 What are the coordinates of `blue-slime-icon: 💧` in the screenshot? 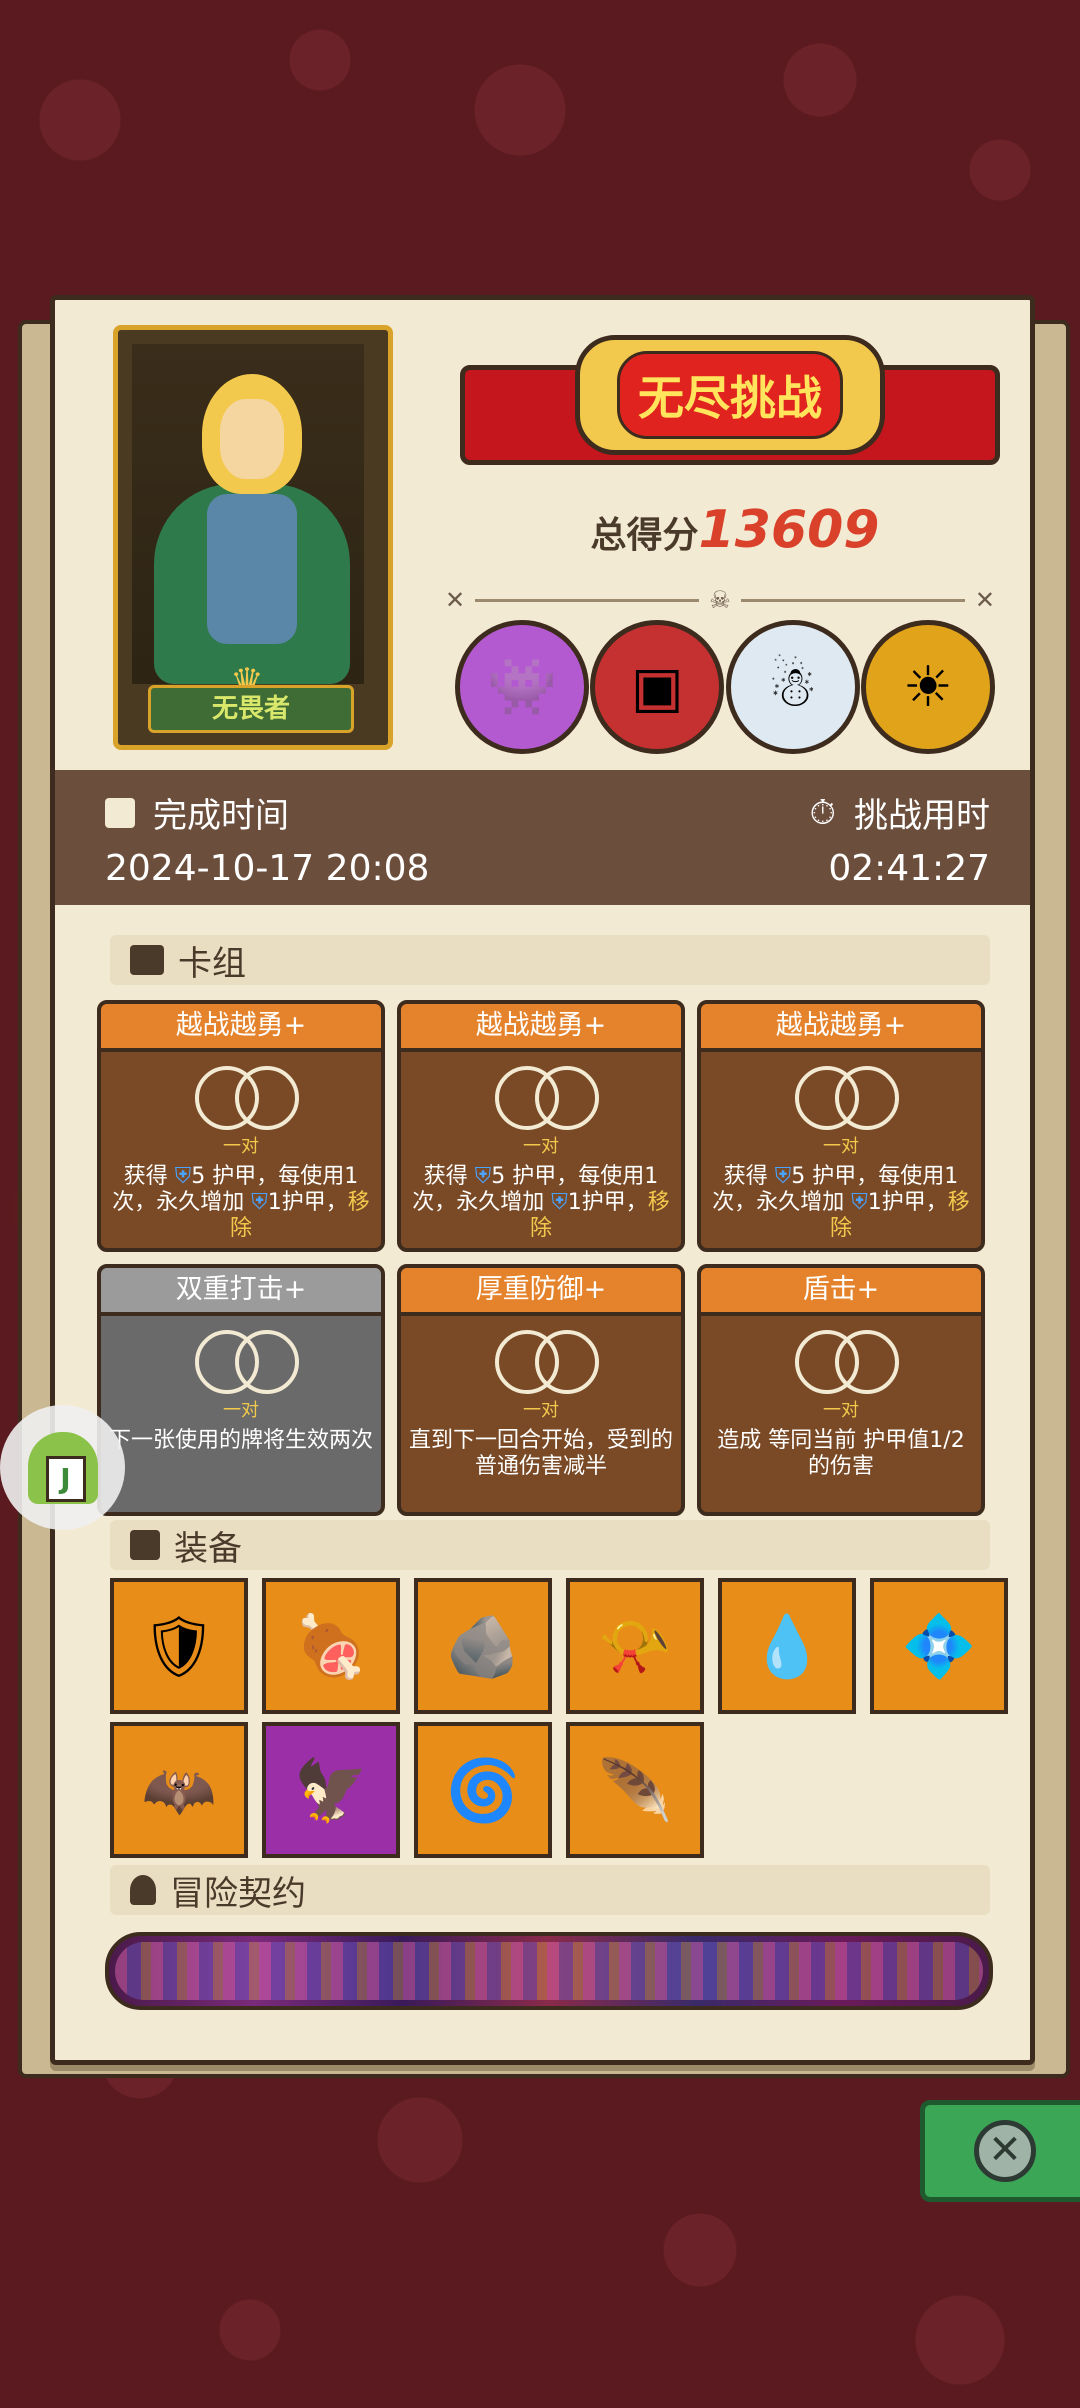 It's located at (787, 1646).